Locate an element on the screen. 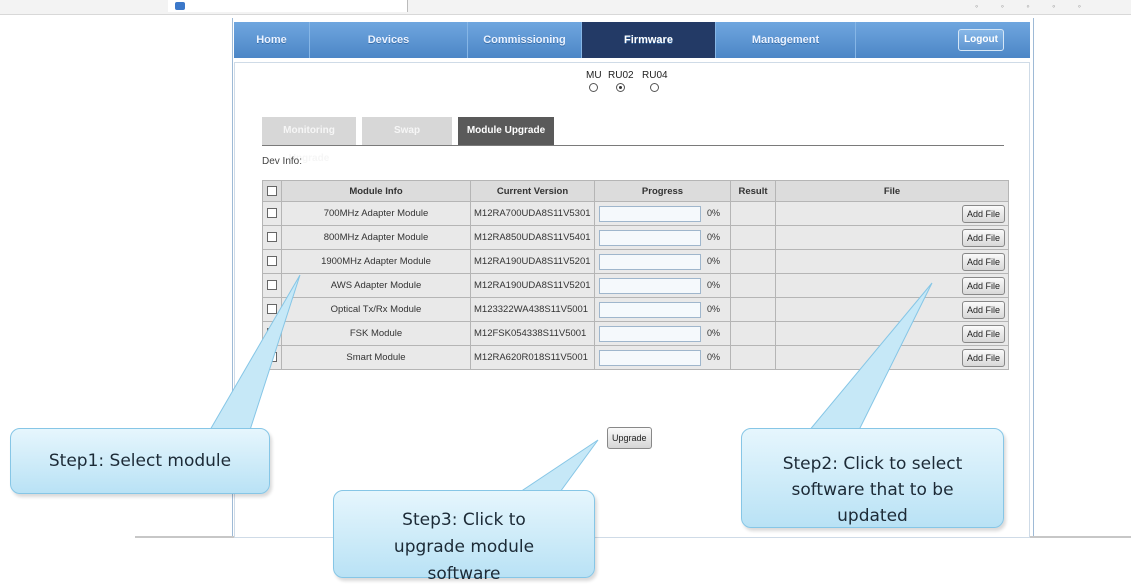 The width and height of the screenshot is (1131, 588). unit-label-ru02: RU02 is located at coordinates (621, 75).